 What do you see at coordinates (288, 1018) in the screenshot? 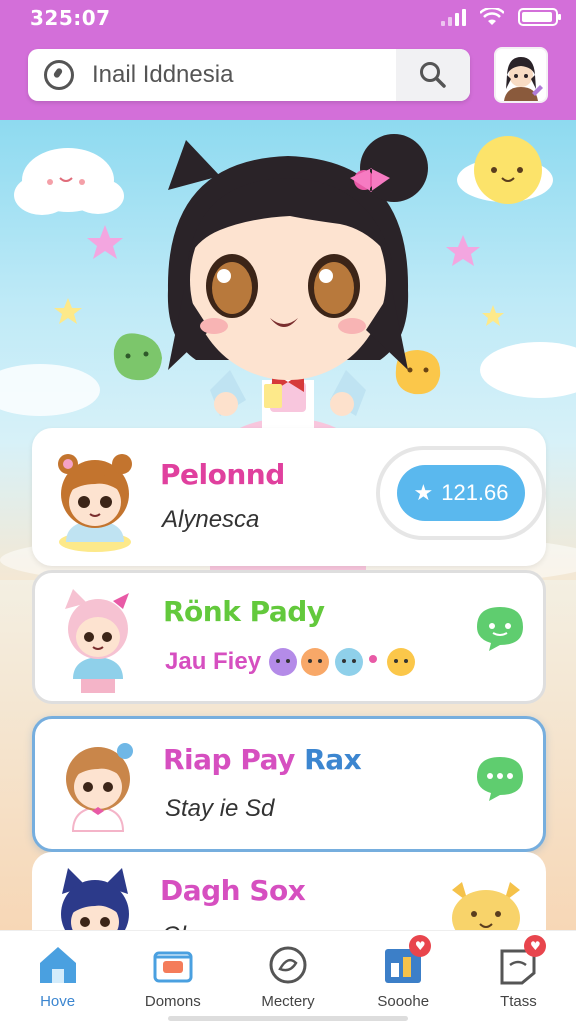
I see `home-indicator` at bounding box center [288, 1018].